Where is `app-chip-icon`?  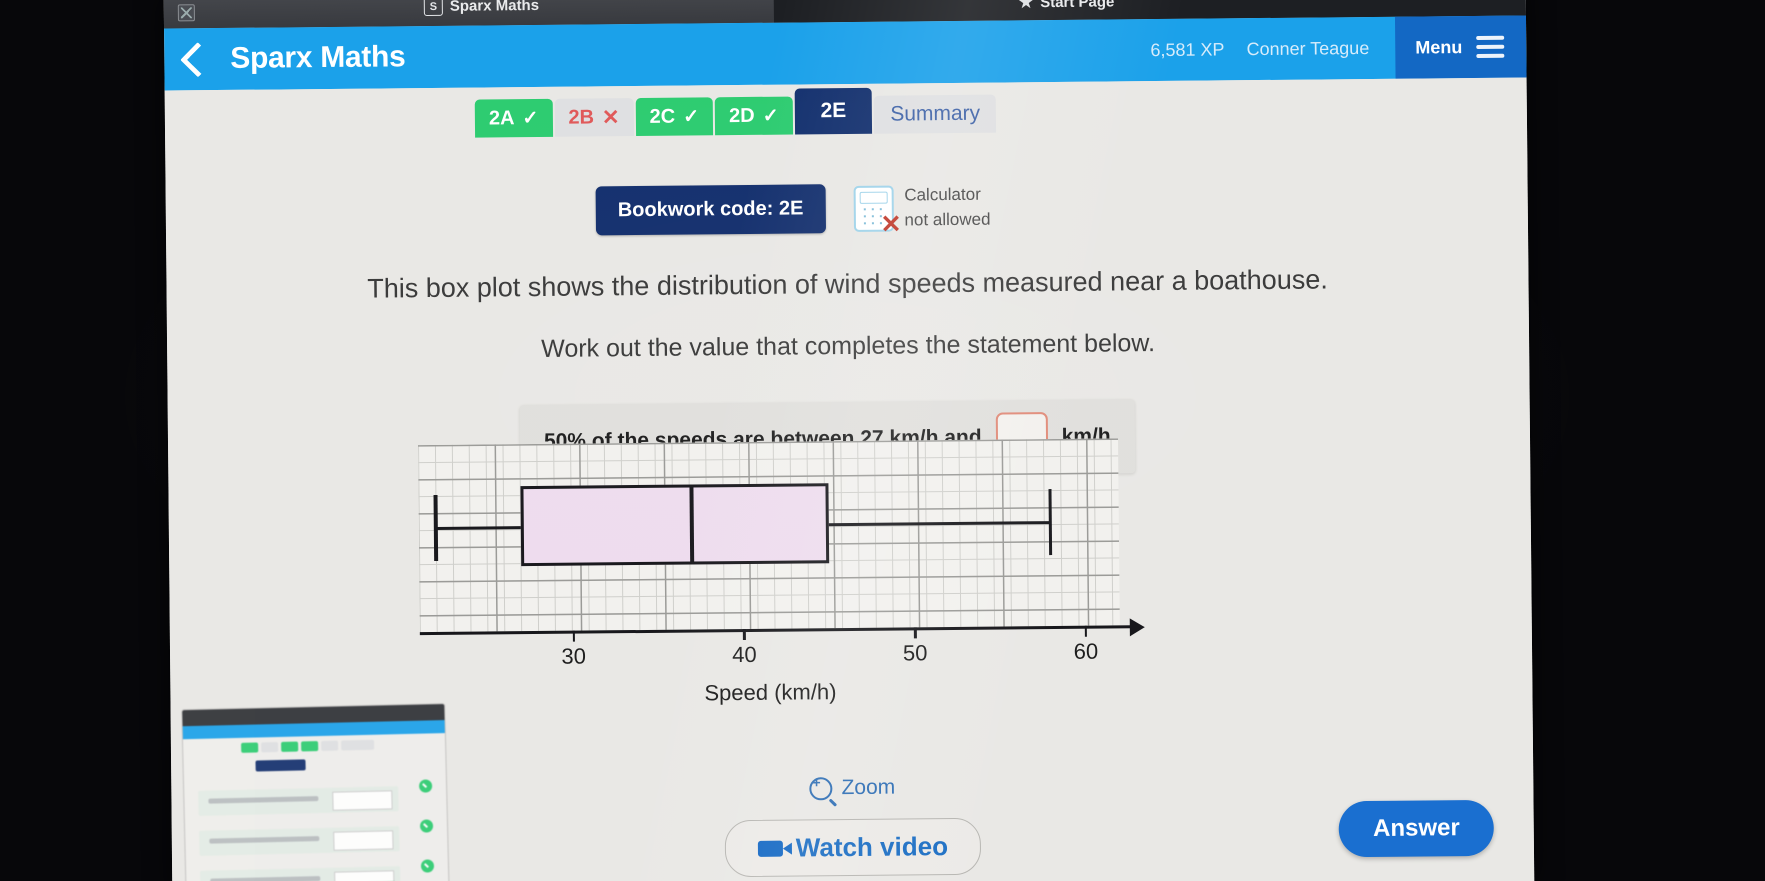
app-chip-icon is located at coordinates (186, 12).